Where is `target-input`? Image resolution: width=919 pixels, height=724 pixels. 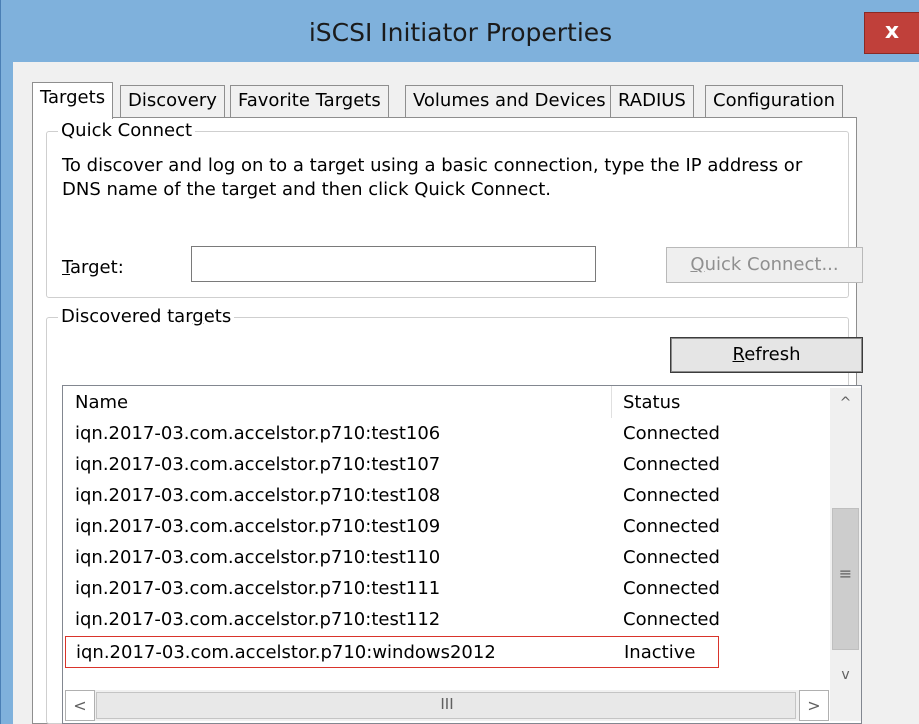
target-input is located at coordinates (393, 264).